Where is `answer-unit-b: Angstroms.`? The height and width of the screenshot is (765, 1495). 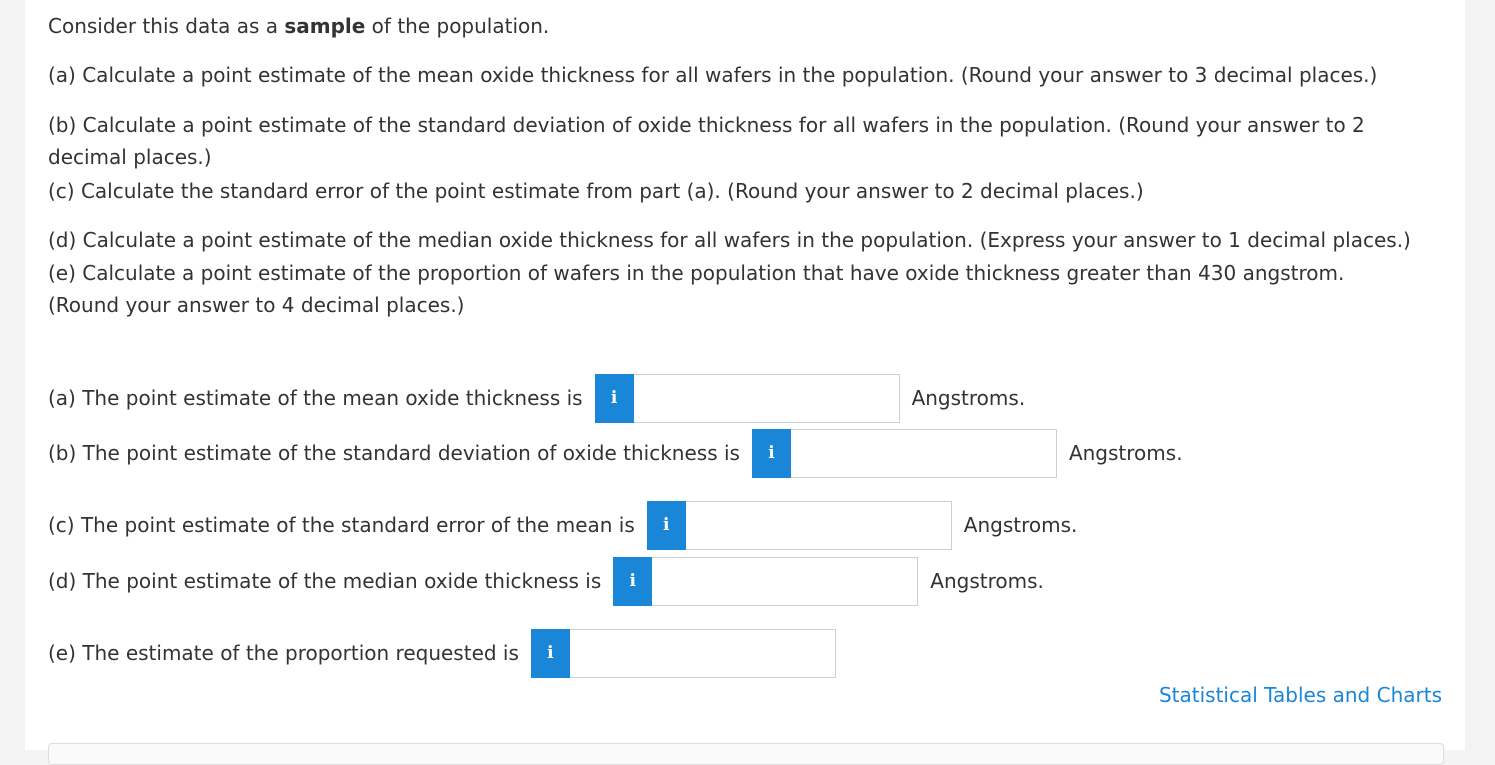 answer-unit-b: Angstroms. is located at coordinates (1125, 453).